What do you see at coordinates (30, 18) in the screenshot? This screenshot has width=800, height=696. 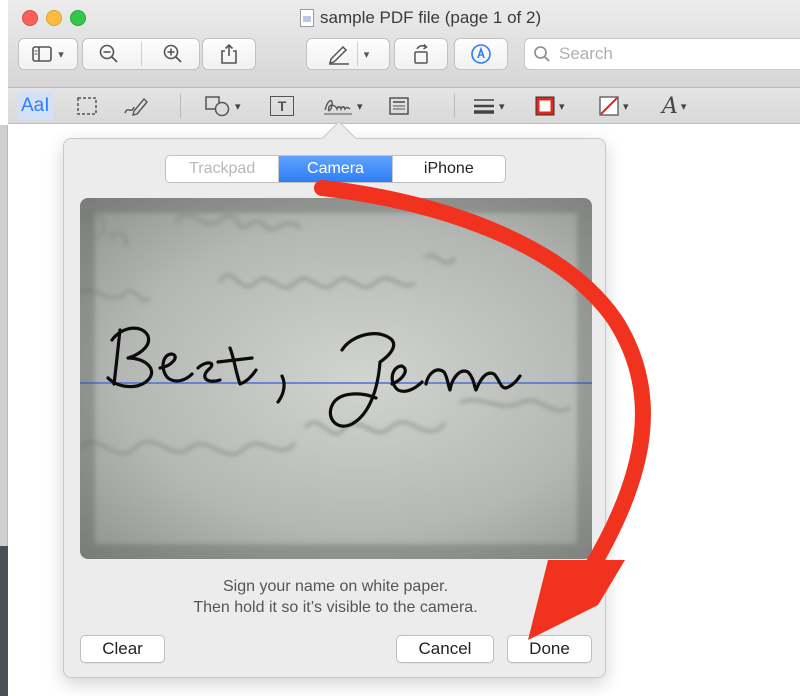 I see `close-window-button` at bounding box center [30, 18].